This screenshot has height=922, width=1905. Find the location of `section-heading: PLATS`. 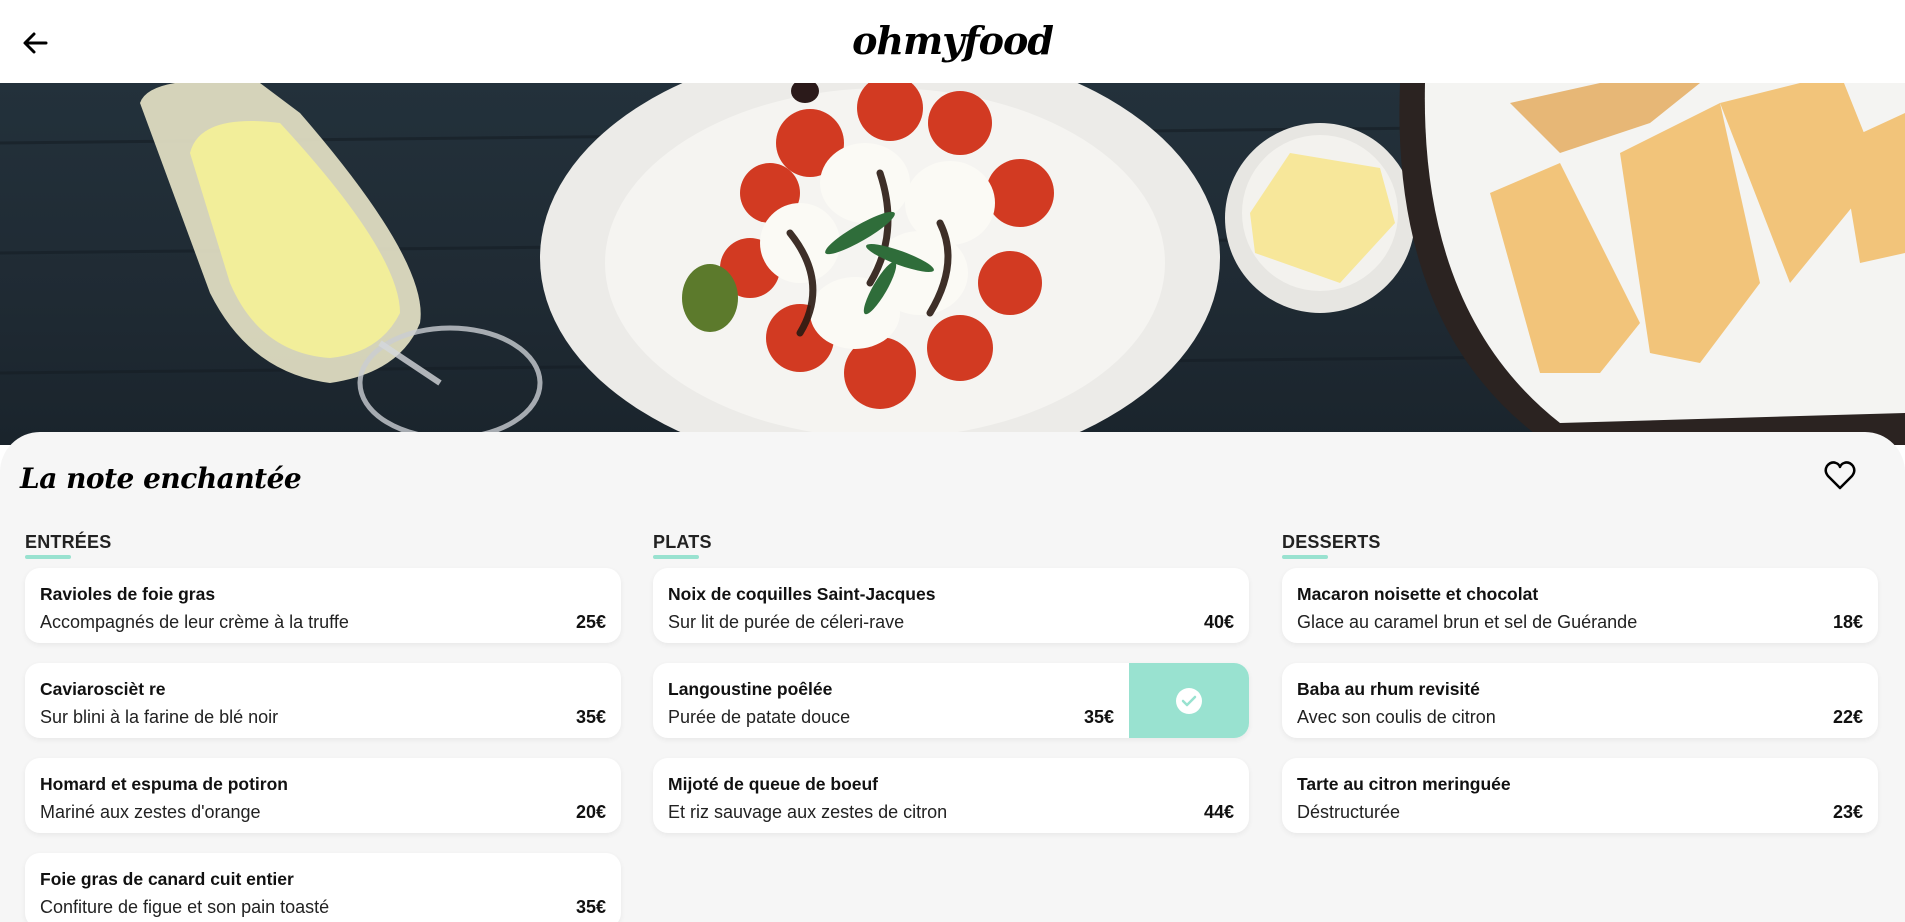

section-heading: PLATS is located at coordinates (682, 542).